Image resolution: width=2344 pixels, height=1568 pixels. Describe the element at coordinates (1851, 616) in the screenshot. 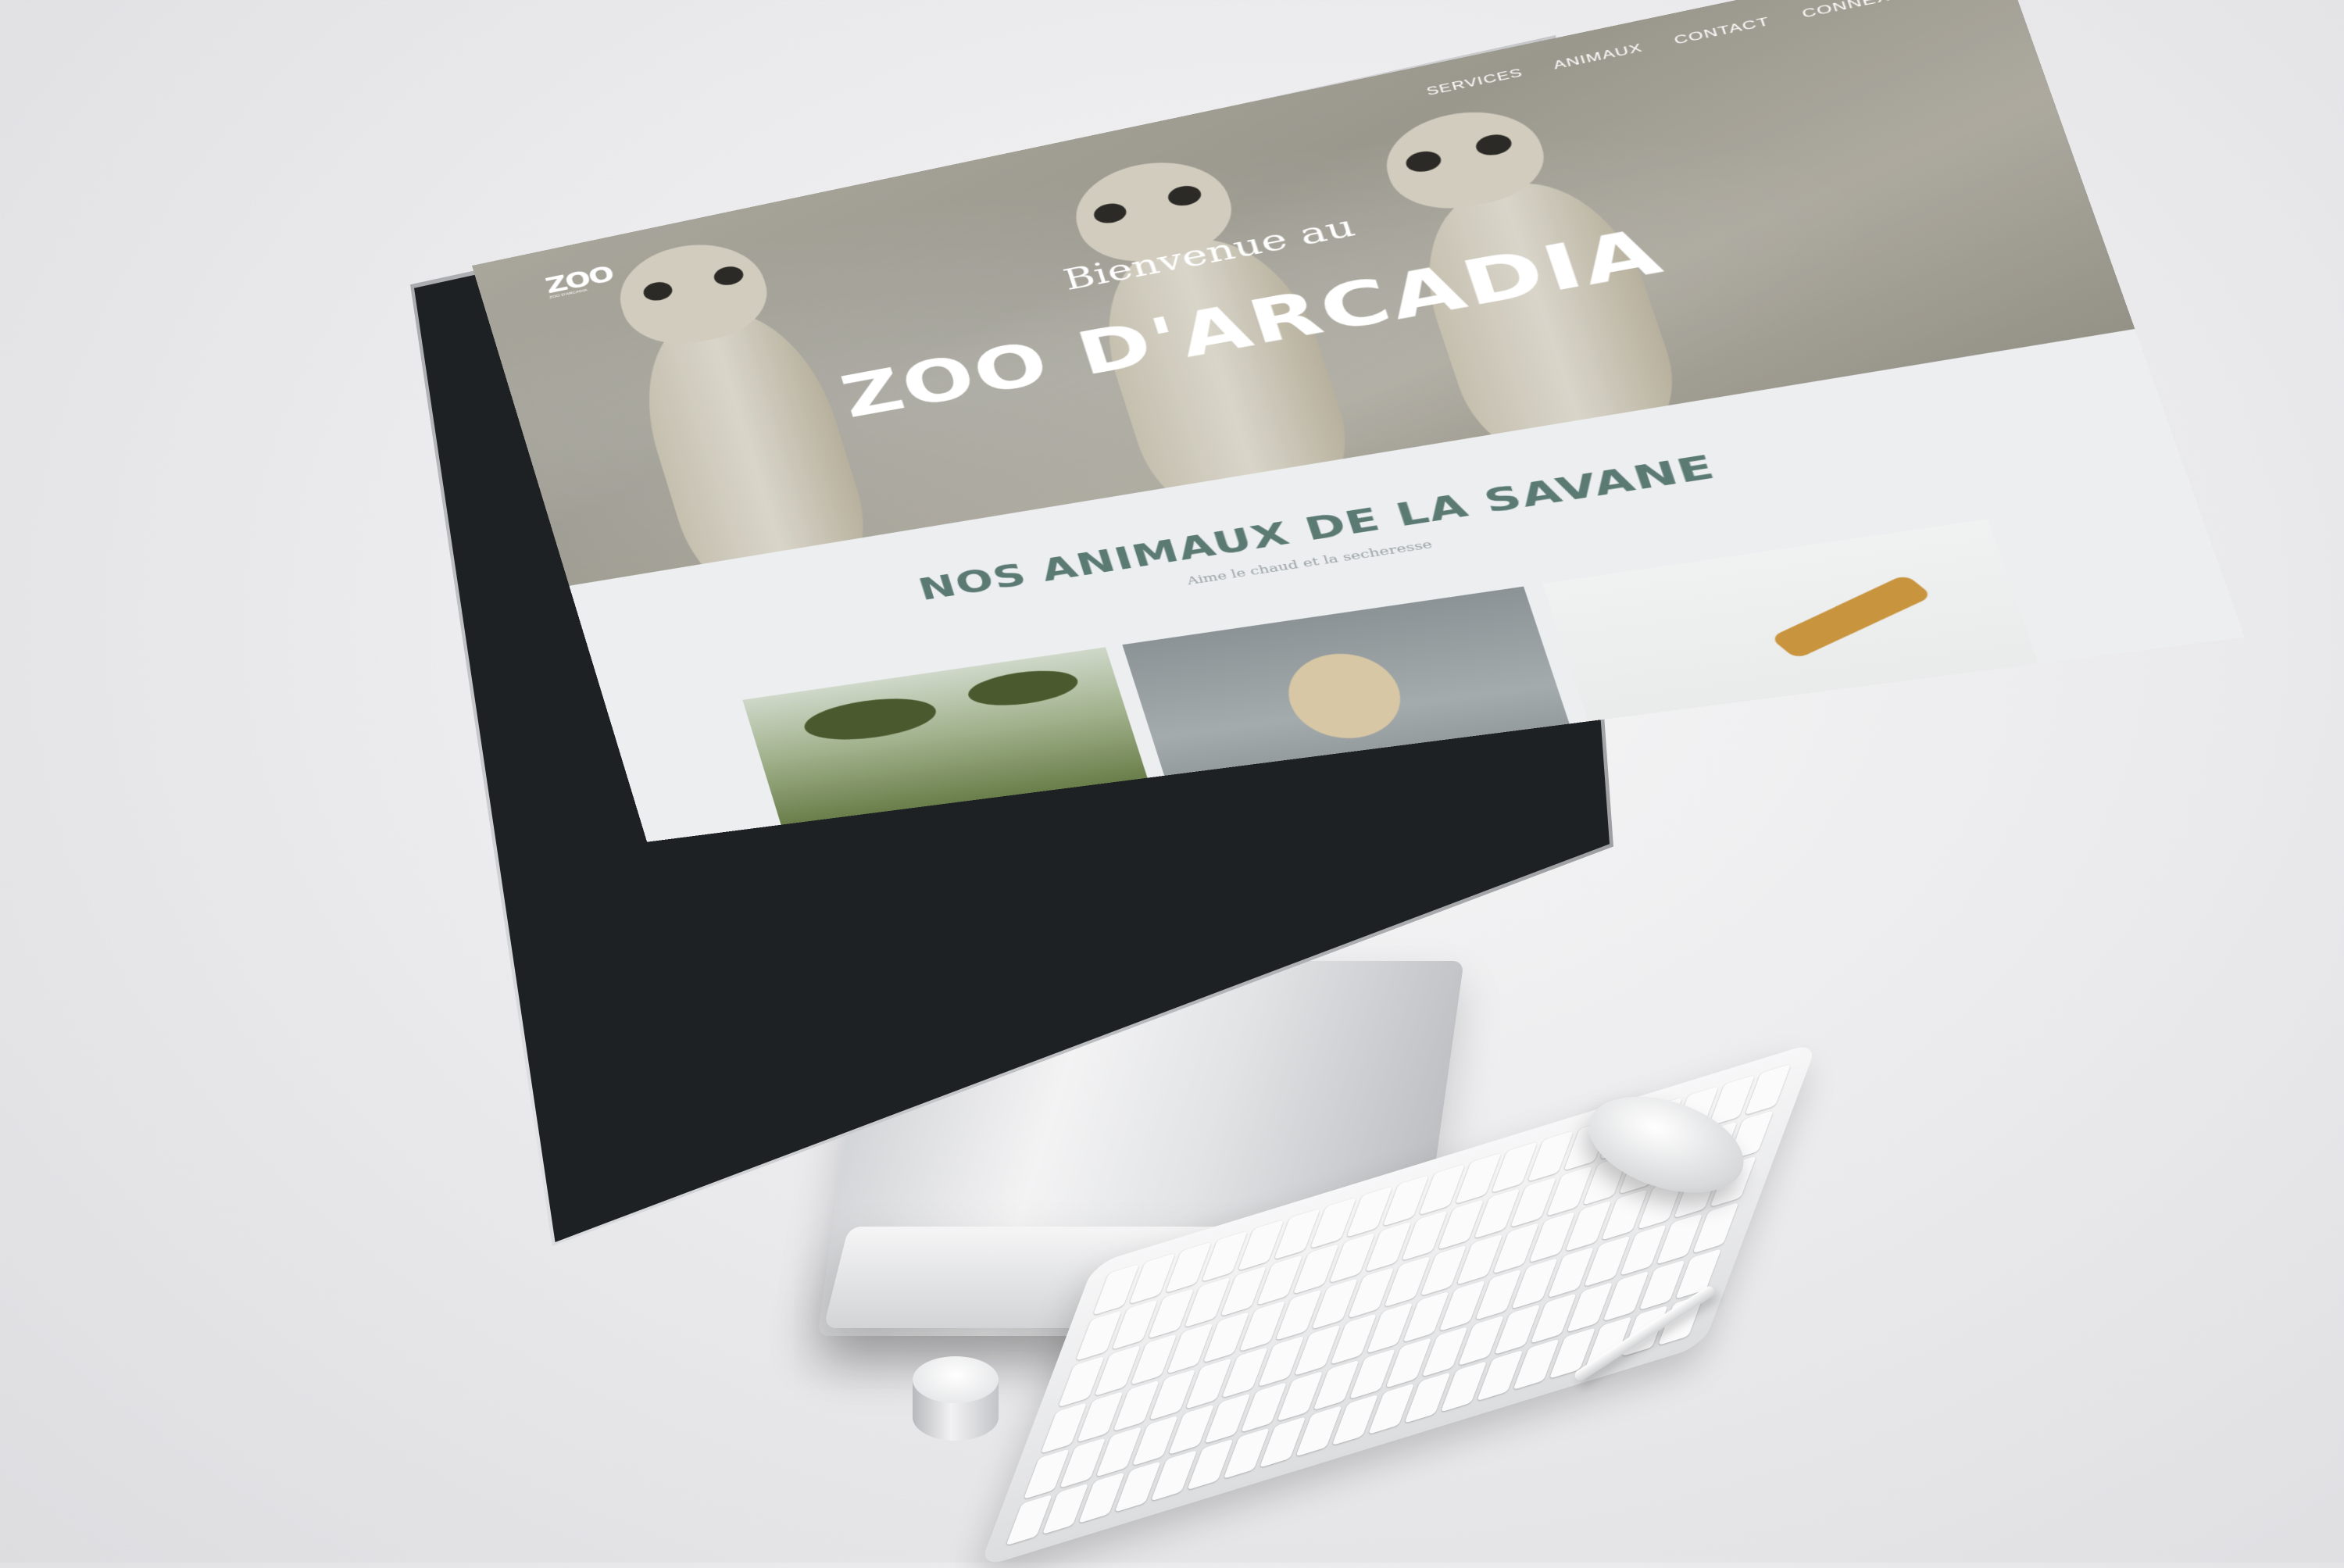

I see `giraffe-image` at that location.